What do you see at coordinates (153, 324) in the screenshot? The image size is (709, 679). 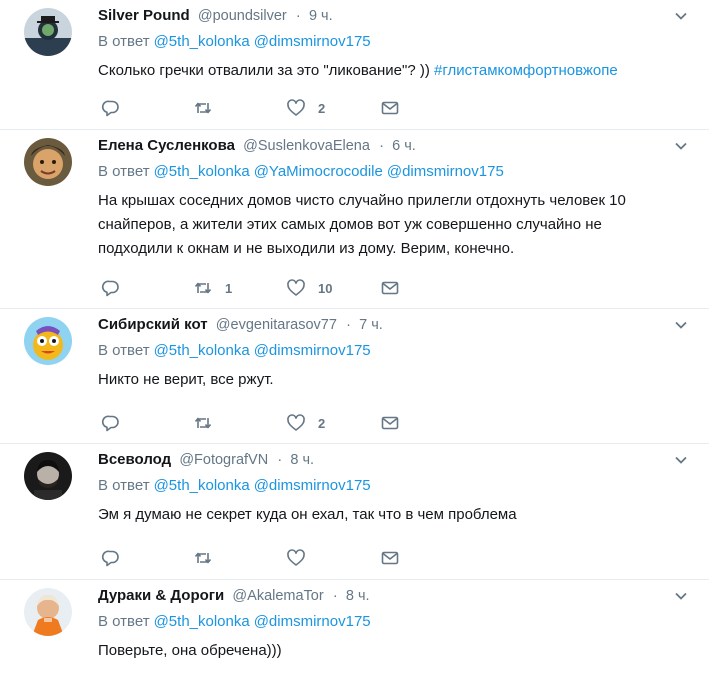 I see `author-name: Сибирский кот` at bounding box center [153, 324].